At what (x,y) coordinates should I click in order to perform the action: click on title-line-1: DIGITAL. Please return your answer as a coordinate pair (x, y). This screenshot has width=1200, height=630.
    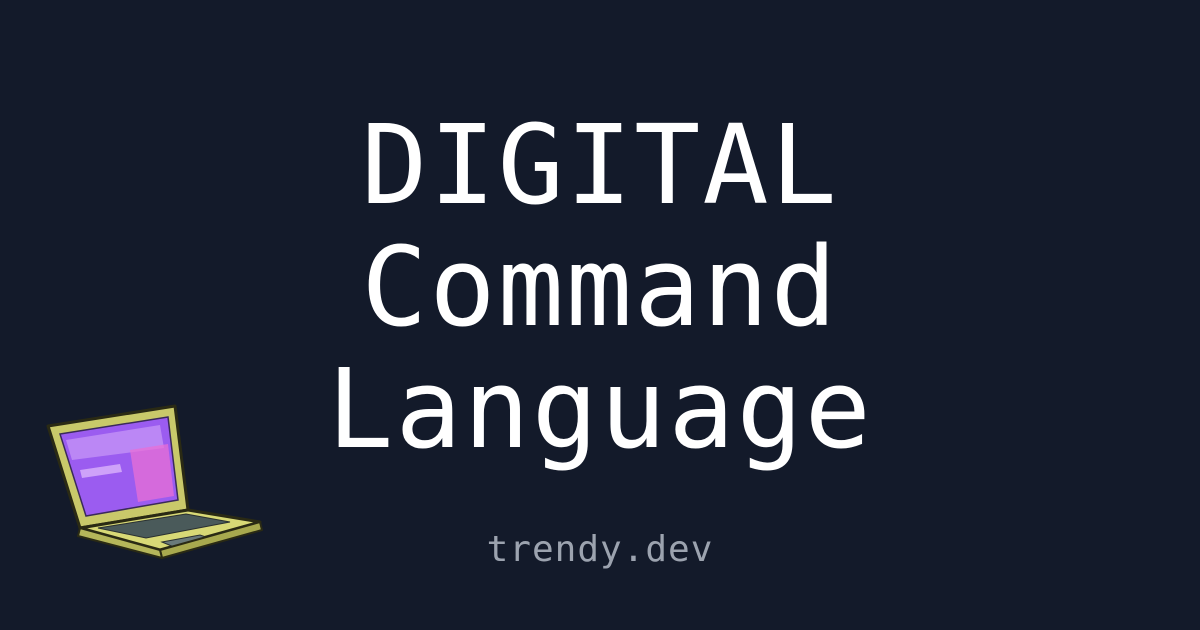
    Looking at the image, I should click on (600, 165).